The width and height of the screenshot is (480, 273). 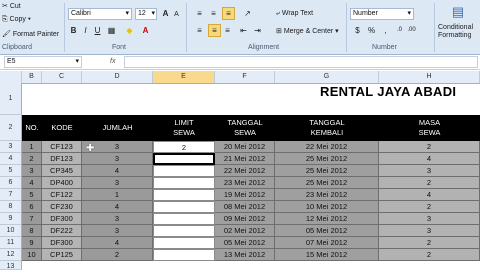 I want to click on cell-no: 4, so click(x=32, y=183).